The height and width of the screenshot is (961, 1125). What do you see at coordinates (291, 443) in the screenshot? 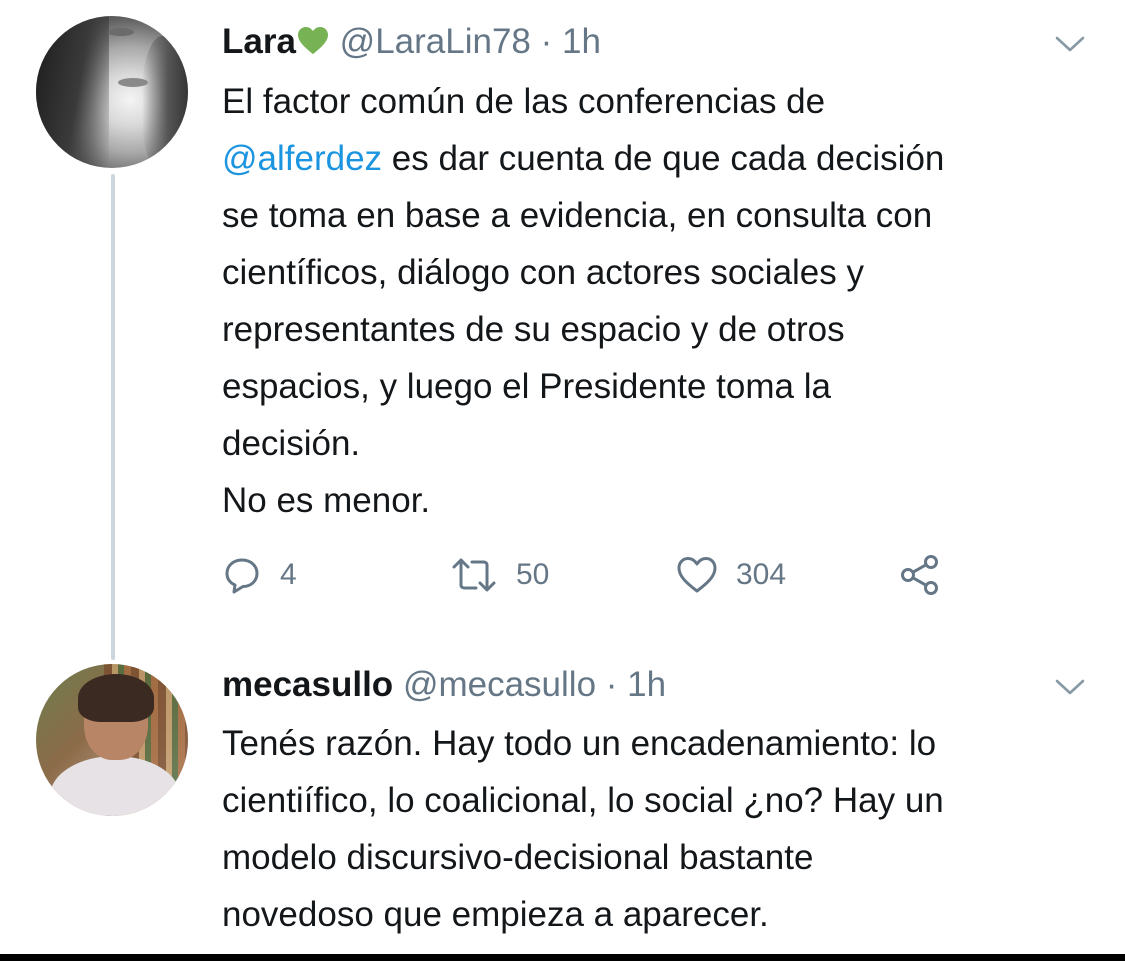
I see `tweet-text-line: decisión.` at bounding box center [291, 443].